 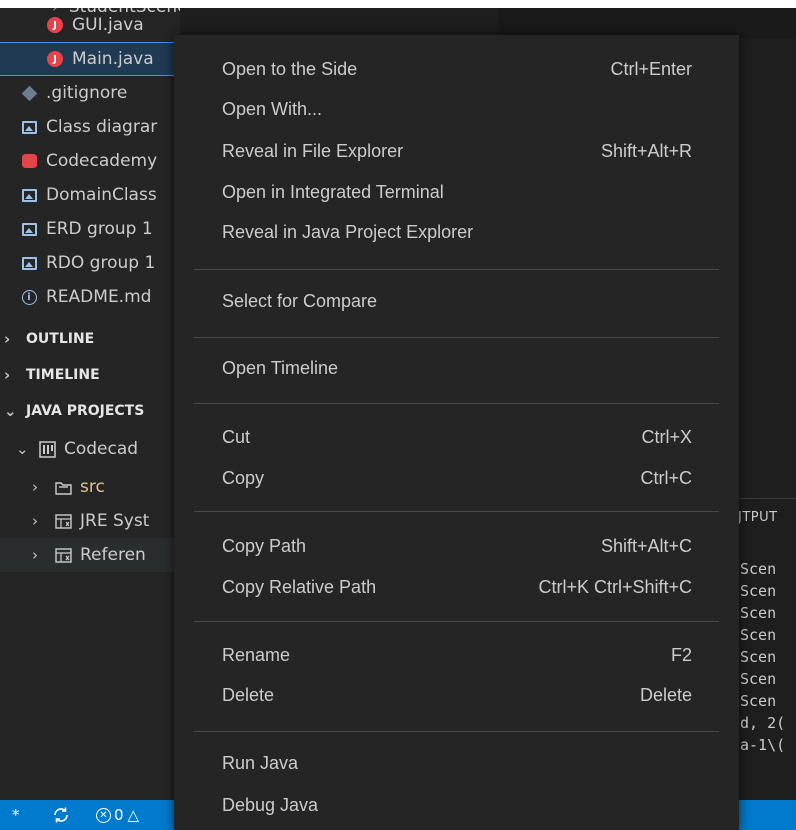 What do you see at coordinates (457, 478) in the screenshot?
I see `menu-item-copy: Copy Ctrl+C` at bounding box center [457, 478].